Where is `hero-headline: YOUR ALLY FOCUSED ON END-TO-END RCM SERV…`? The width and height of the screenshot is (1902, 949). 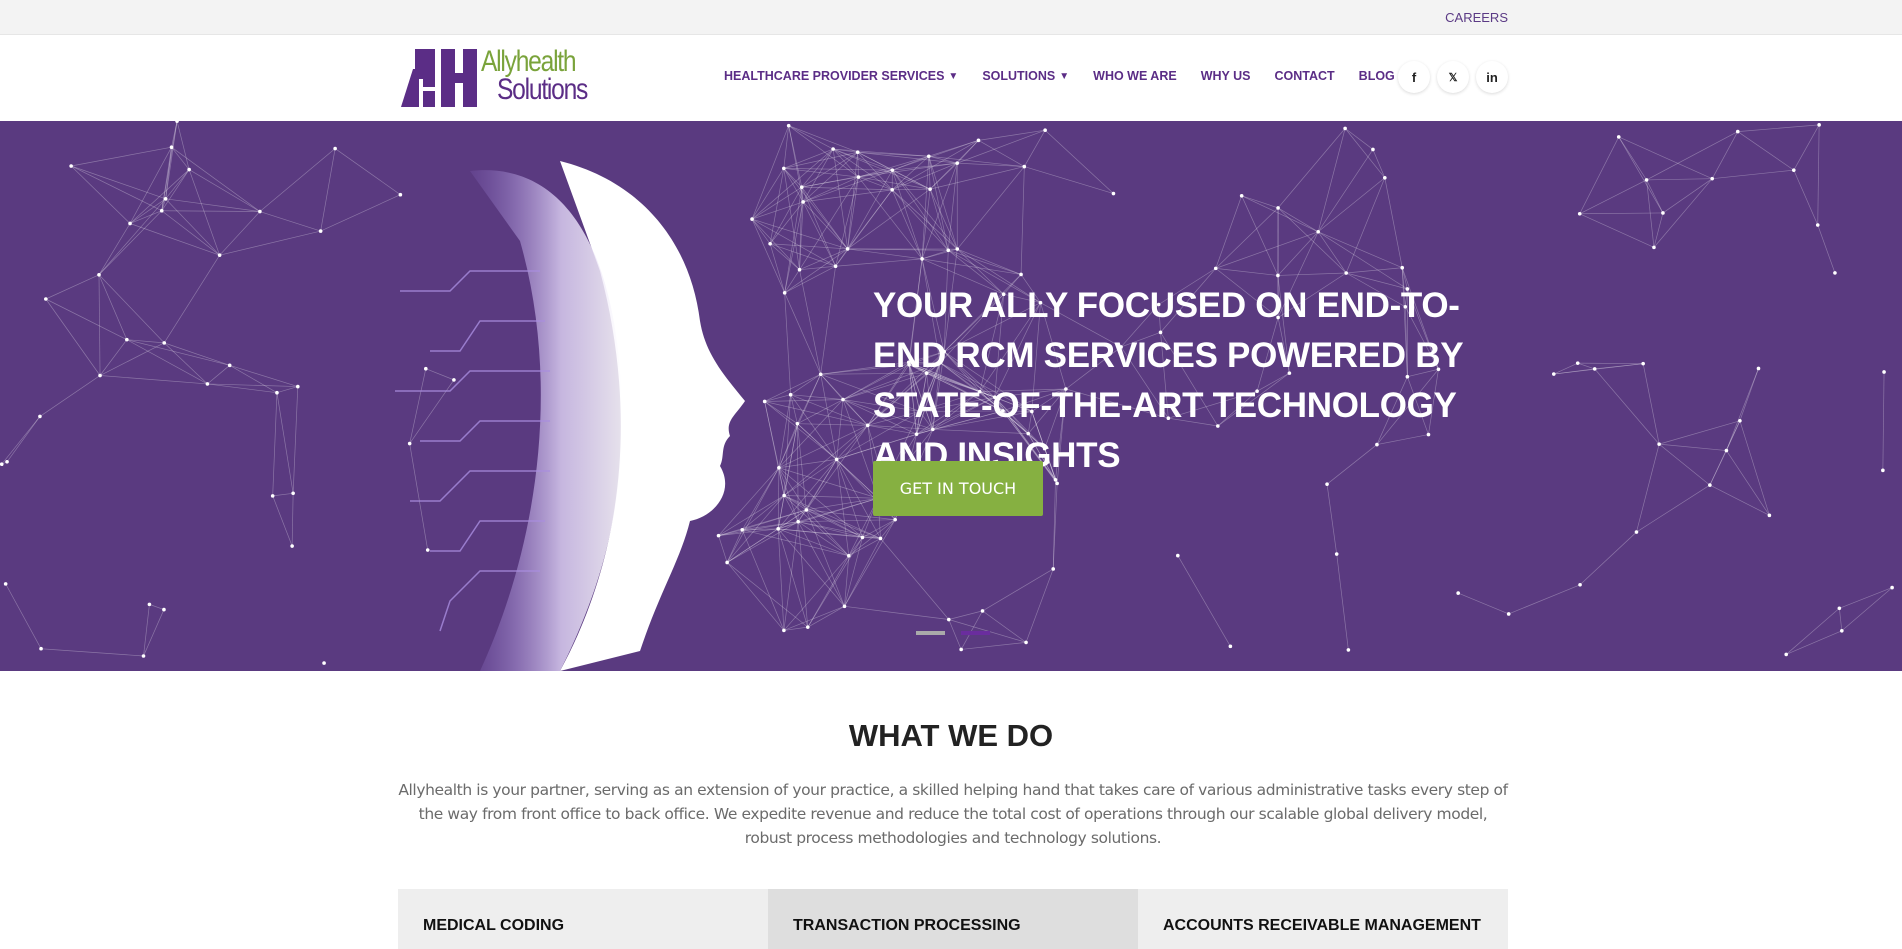
hero-headline: YOUR ALLY FOCUSED ON END-TO-END RCM SERV… is located at coordinates (1198, 381).